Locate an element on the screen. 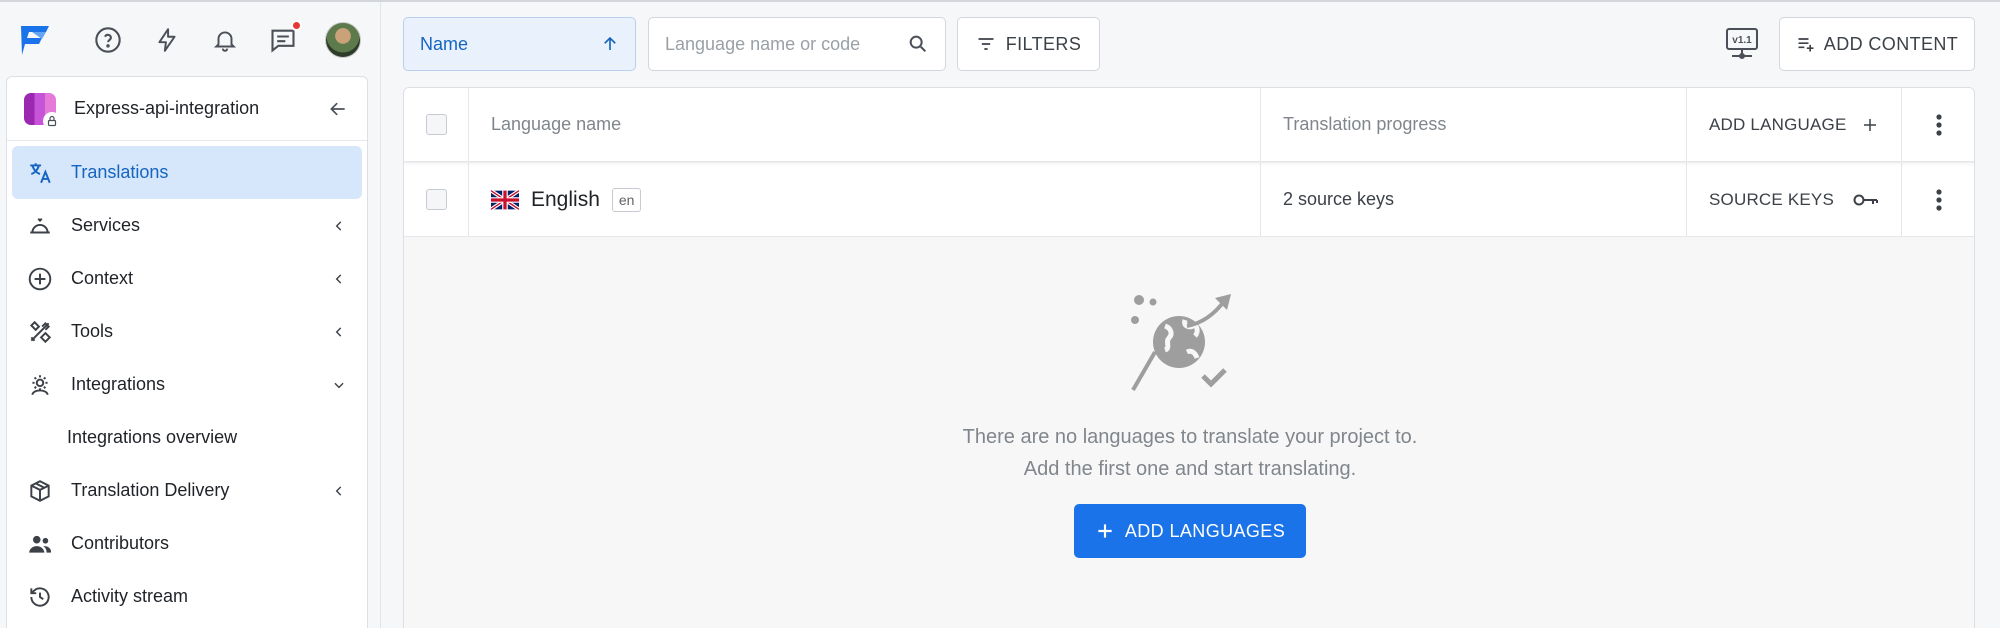  people-icon is located at coordinates (40, 544).